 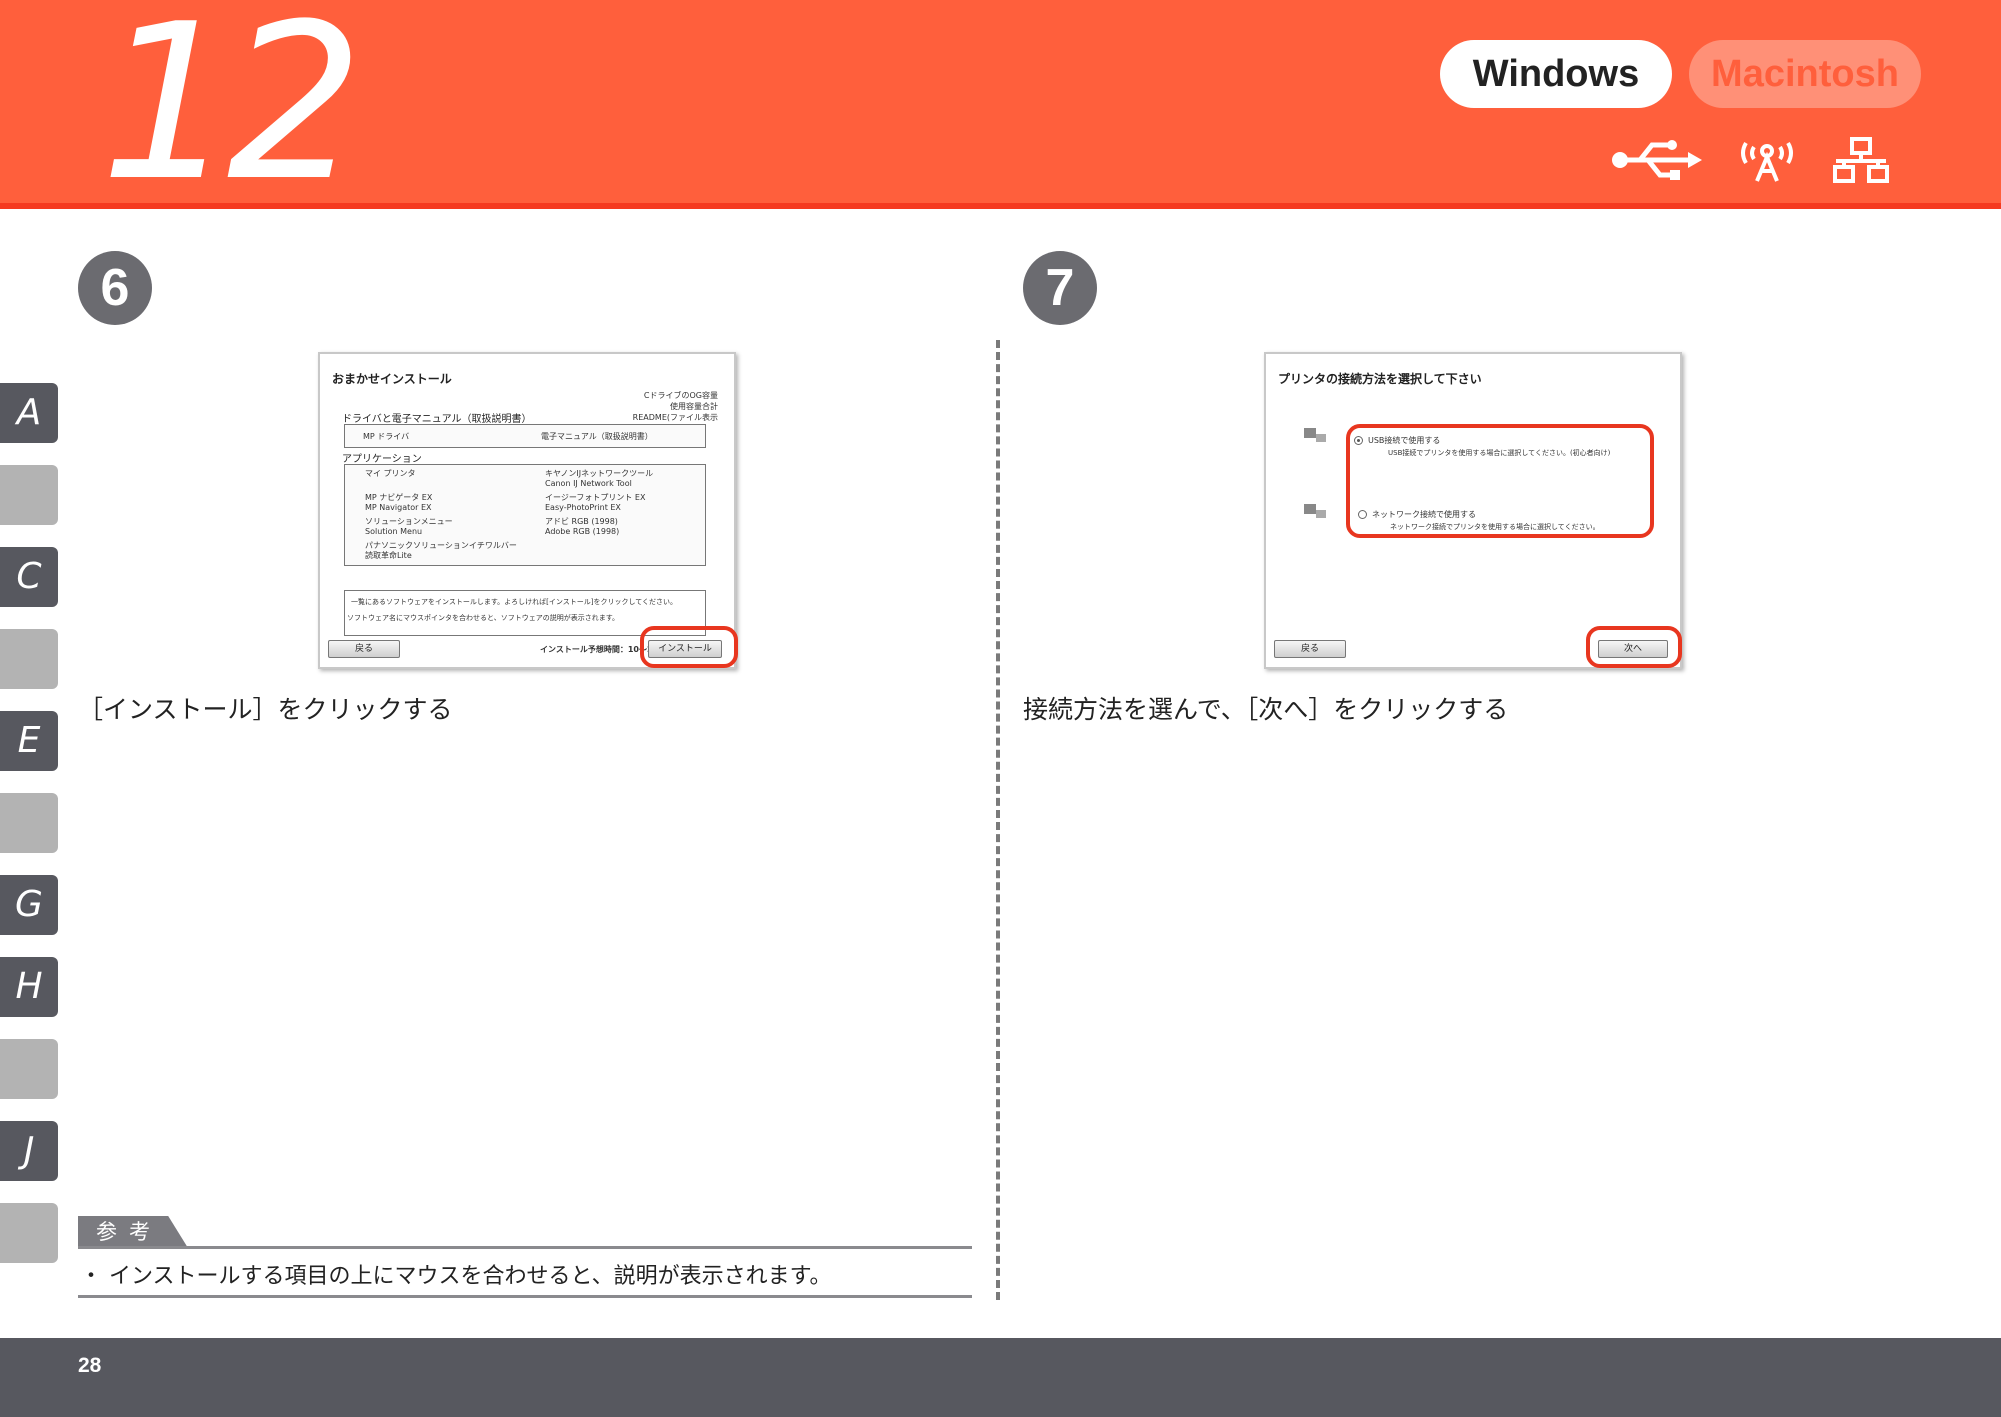 What do you see at coordinates (998, 820) in the screenshot?
I see `column-divider` at bounding box center [998, 820].